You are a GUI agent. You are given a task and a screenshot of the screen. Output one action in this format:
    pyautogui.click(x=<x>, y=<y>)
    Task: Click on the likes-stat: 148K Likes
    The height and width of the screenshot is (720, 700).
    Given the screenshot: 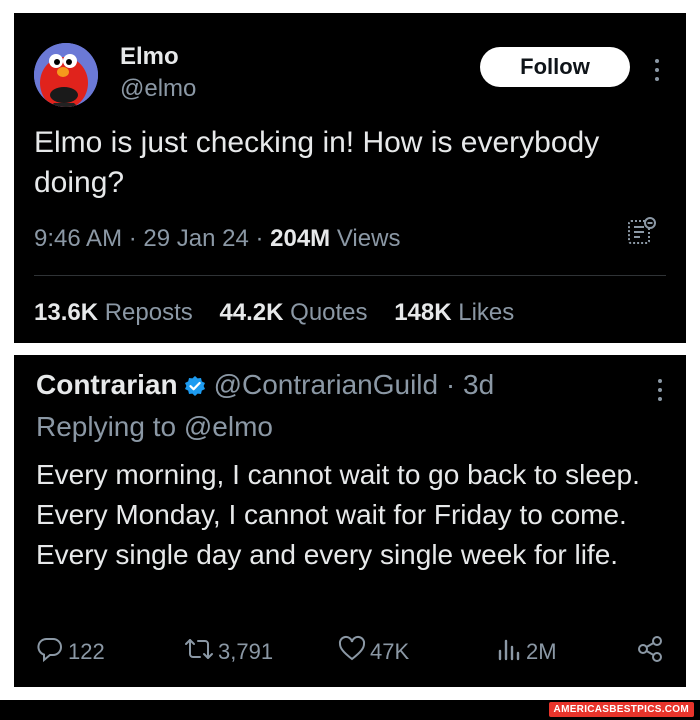 What is the action you would take?
    pyautogui.click(x=454, y=312)
    